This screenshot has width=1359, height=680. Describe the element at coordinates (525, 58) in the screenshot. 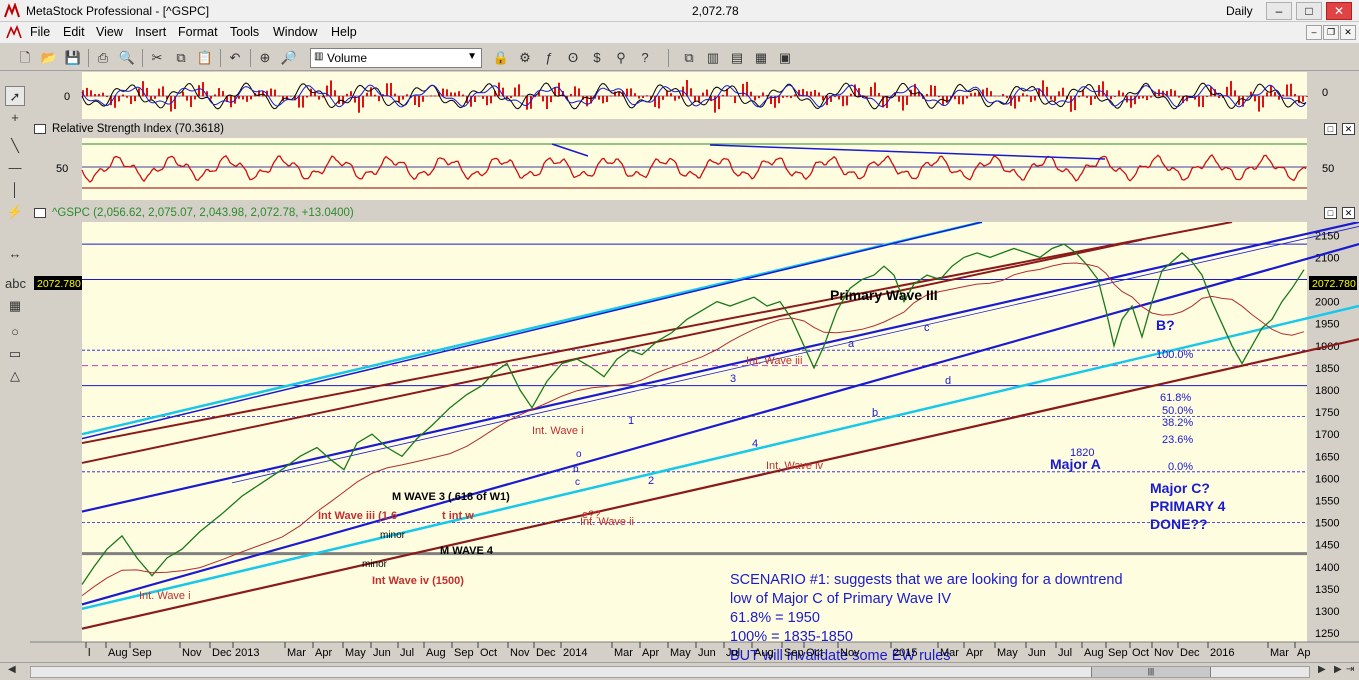

I see `expert-icon: ⚙` at that location.